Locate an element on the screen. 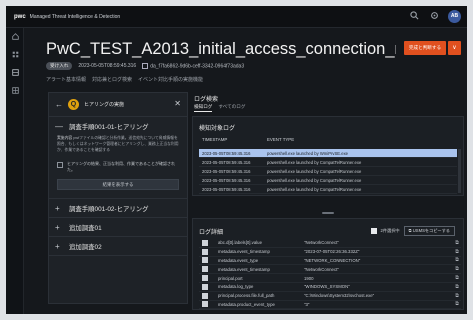 Image resolution: width=473 pixels, height=320 pixels. select-checkbox is located at coordinates (373, 231).